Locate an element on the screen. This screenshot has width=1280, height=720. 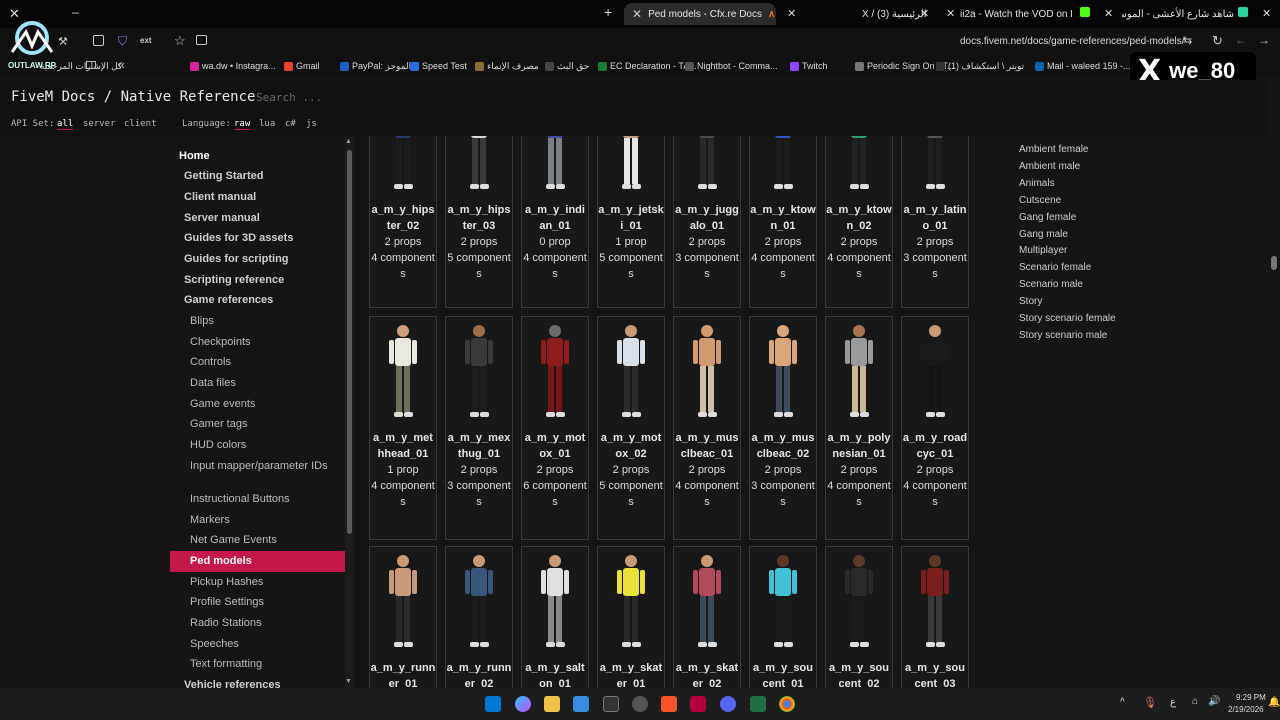
chrome-icon is located at coordinates (787, 704).